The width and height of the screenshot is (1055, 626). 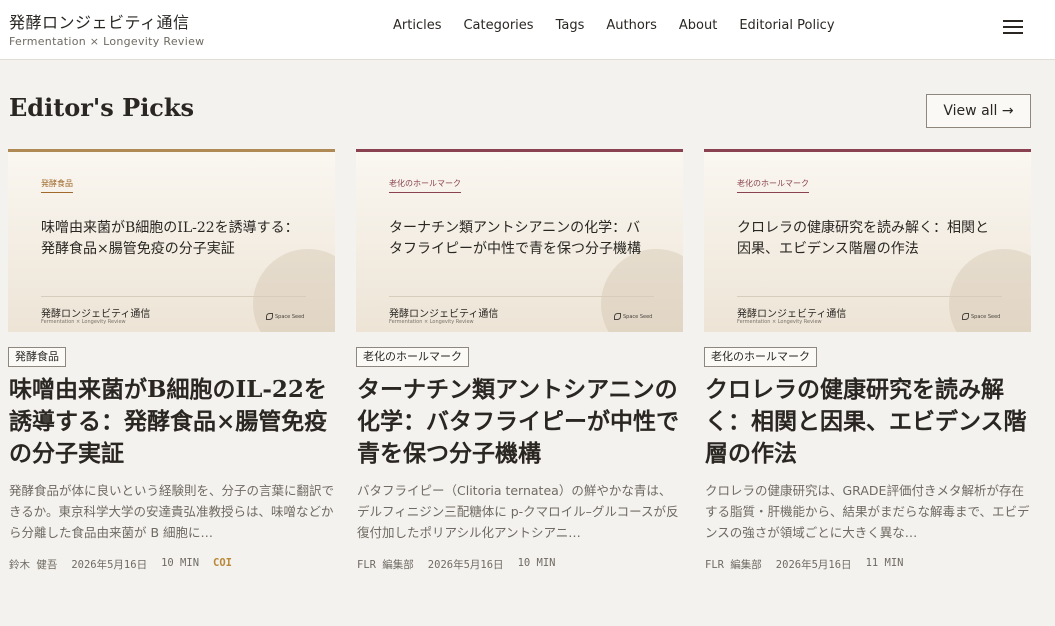 I want to click on nav-about: About, so click(x=698, y=25).